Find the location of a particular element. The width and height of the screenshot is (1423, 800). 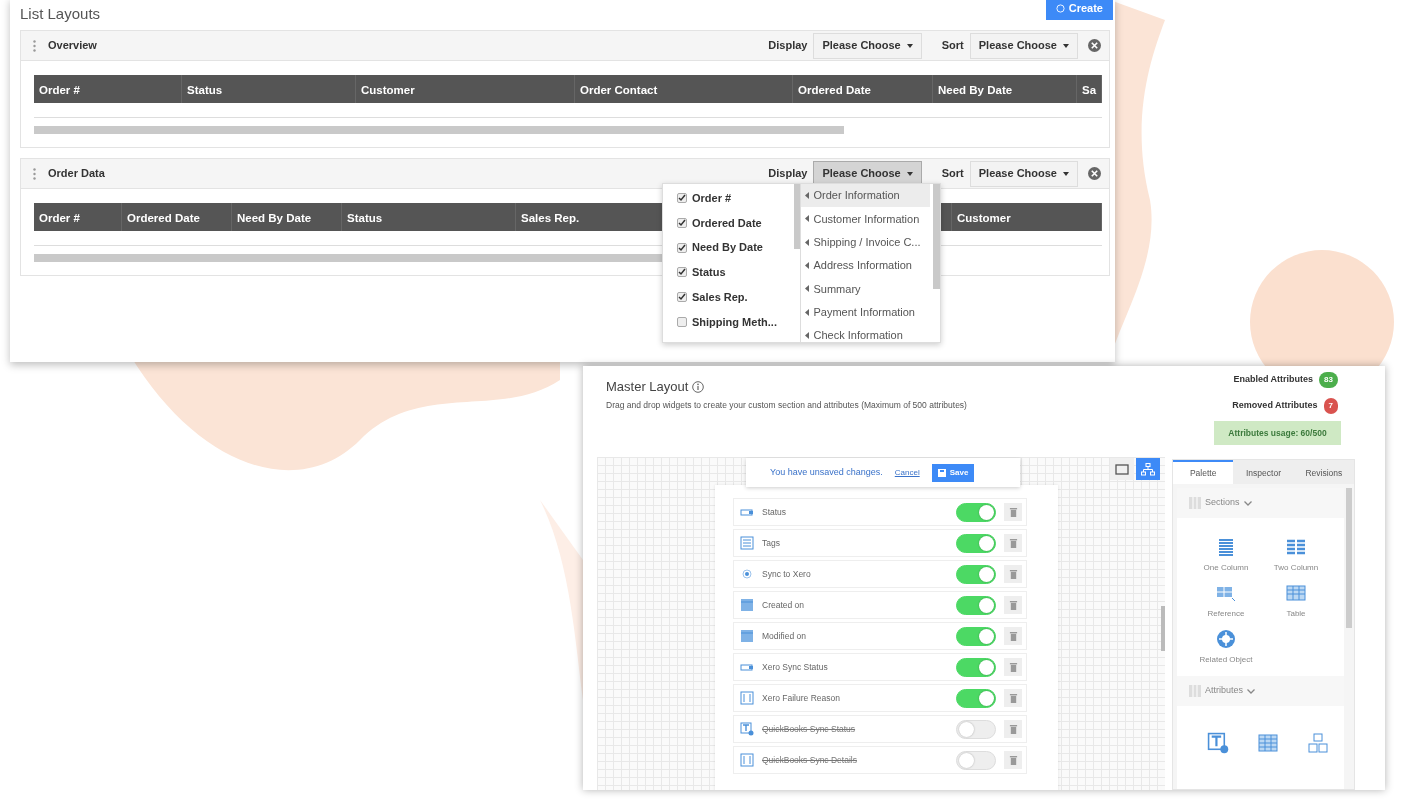

section-name: Overview is located at coordinates (72, 46).